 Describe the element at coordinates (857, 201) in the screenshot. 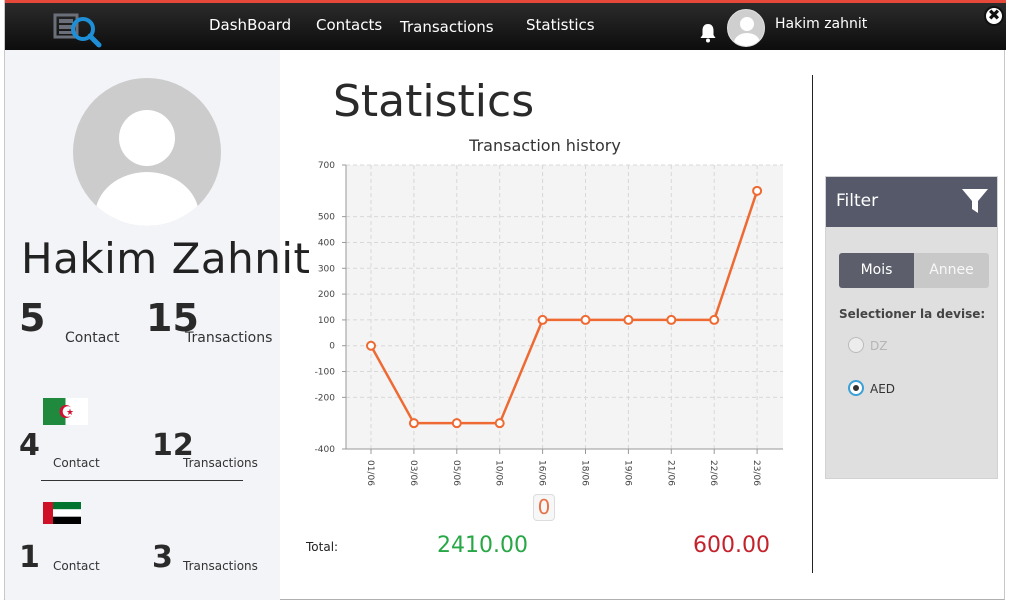

I see `filter-title: Filter` at that location.